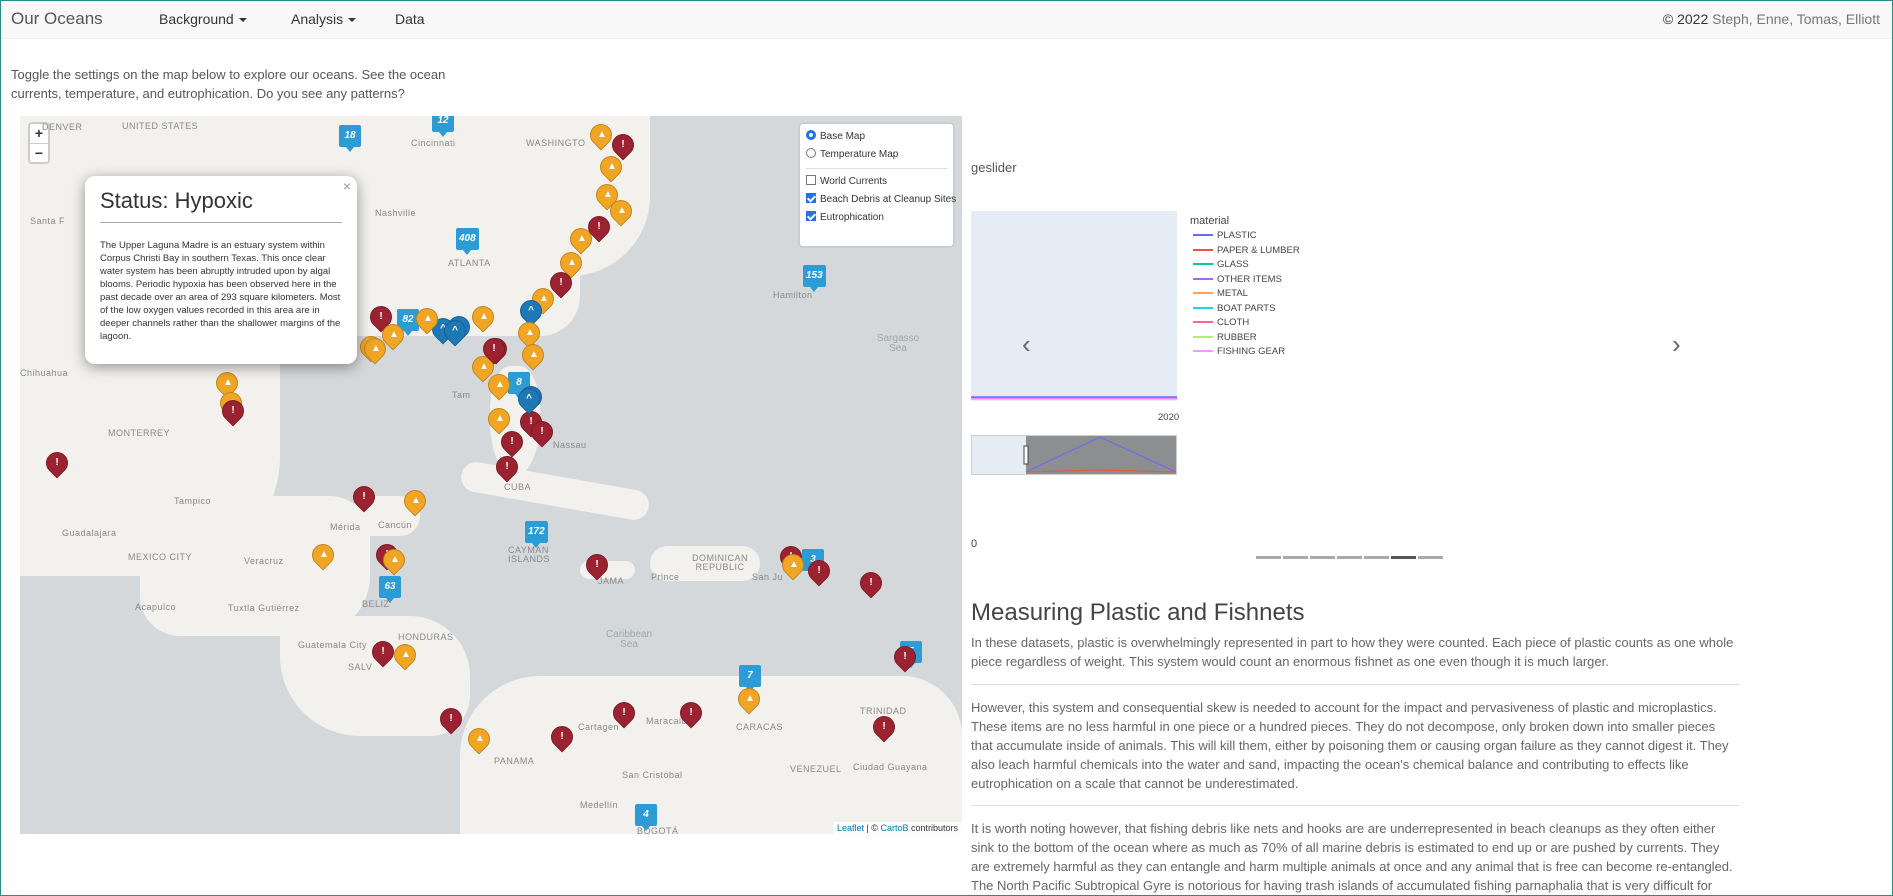 The width and height of the screenshot is (1893, 896). I want to click on map-label: Mérida, so click(345, 527).